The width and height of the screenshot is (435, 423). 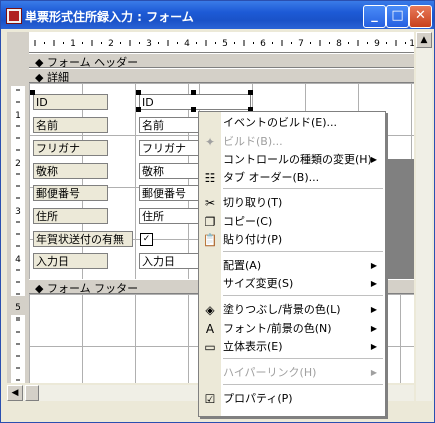 I want to click on copy-icon: ❐, so click(x=210, y=222).